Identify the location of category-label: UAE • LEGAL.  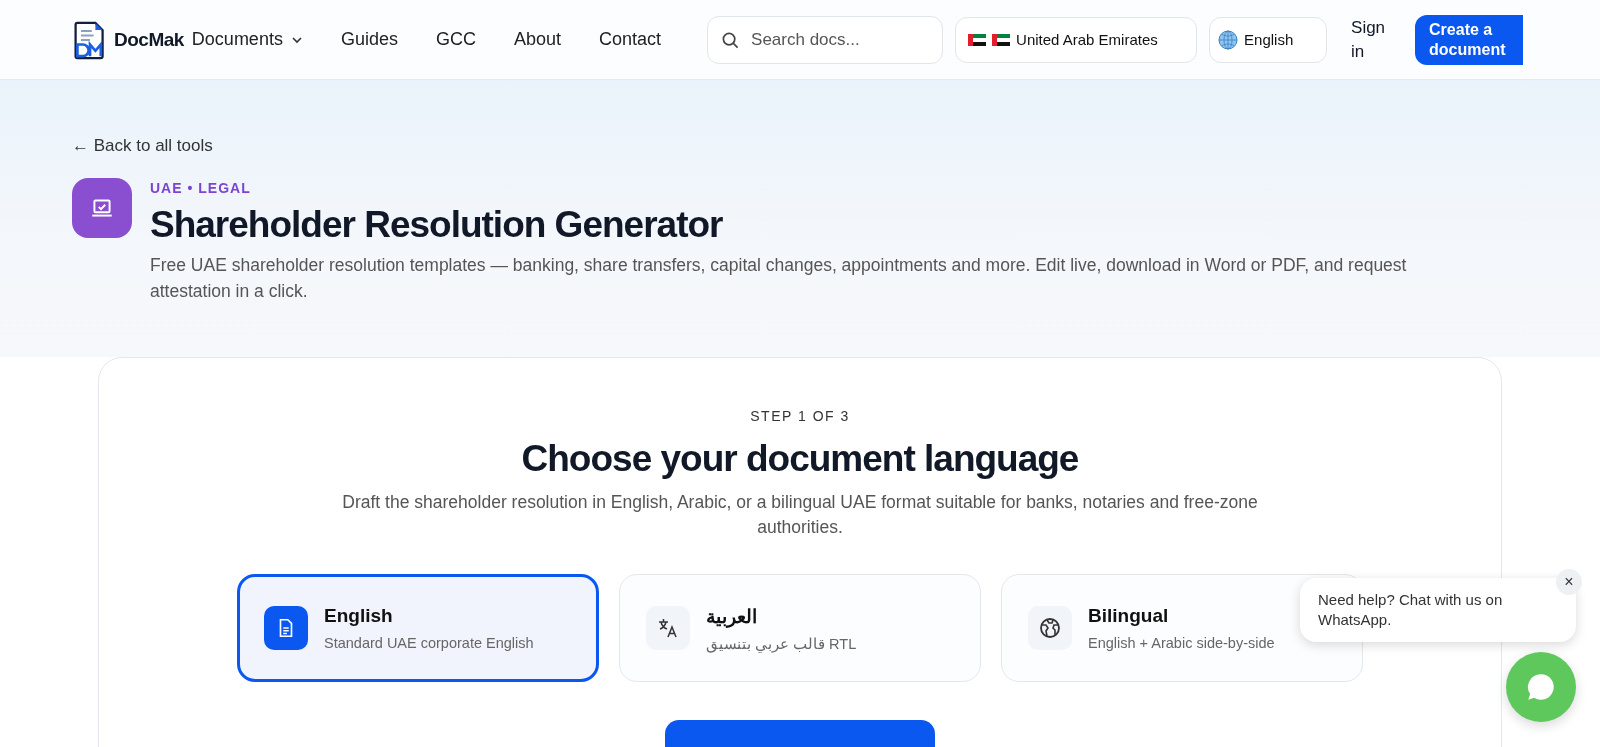
(201, 188).